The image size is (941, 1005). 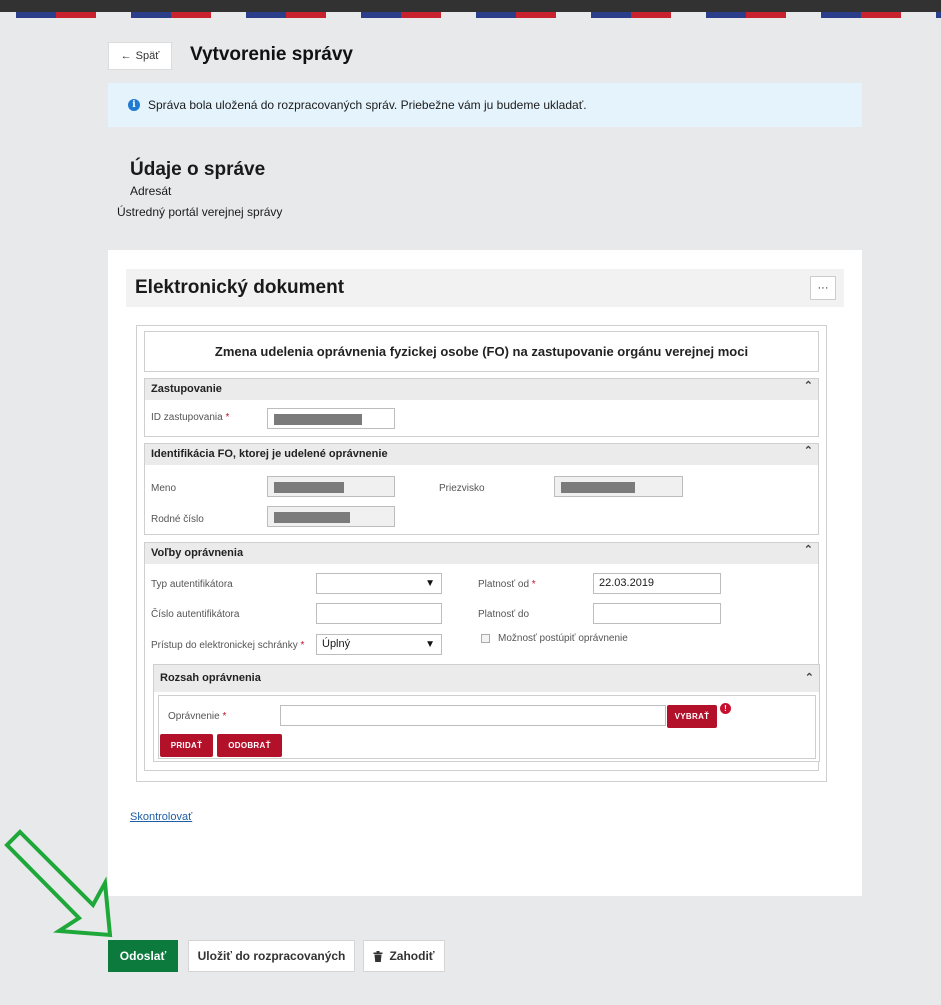 What do you see at coordinates (486, 678) in the screenshot?
I see `section-header: Rozsah oprávnenia ⌃` at bounding box center [486, 678].